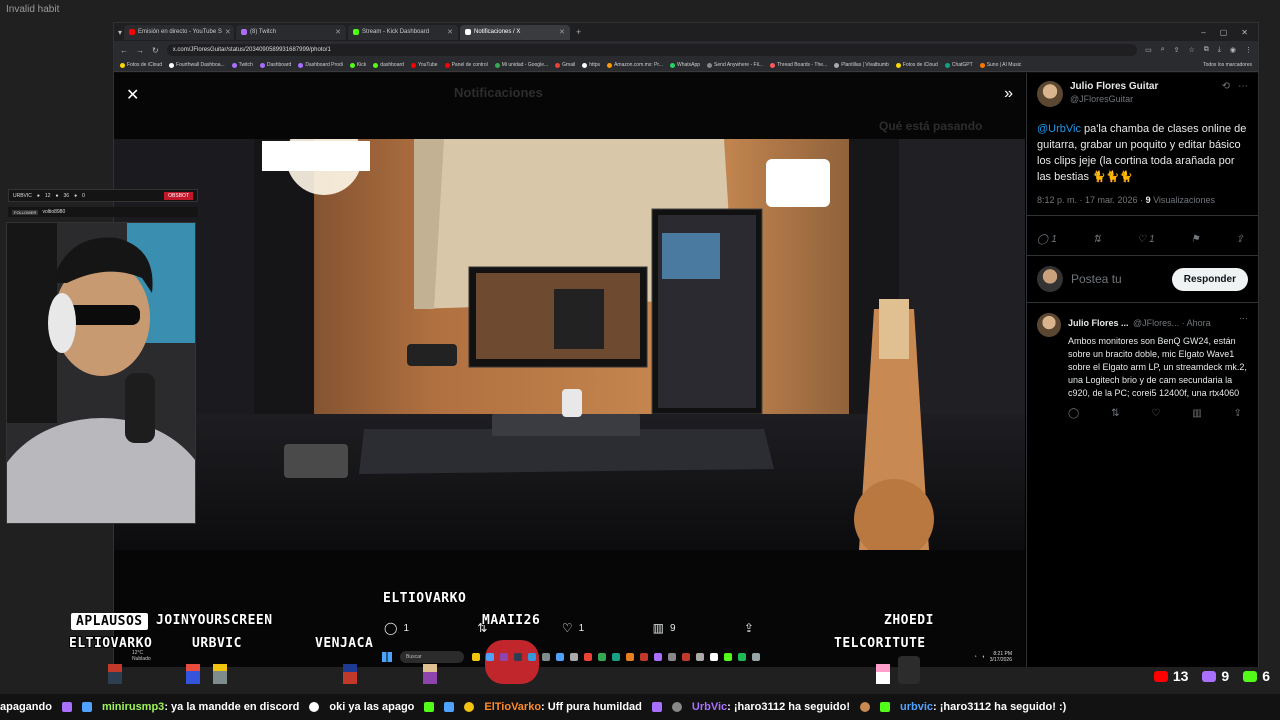 The image size is (1280, 720). Describe the element at coordinates (141, 656) in the screenshot. I see `weather-widget: 12°C Nublado` at that location.